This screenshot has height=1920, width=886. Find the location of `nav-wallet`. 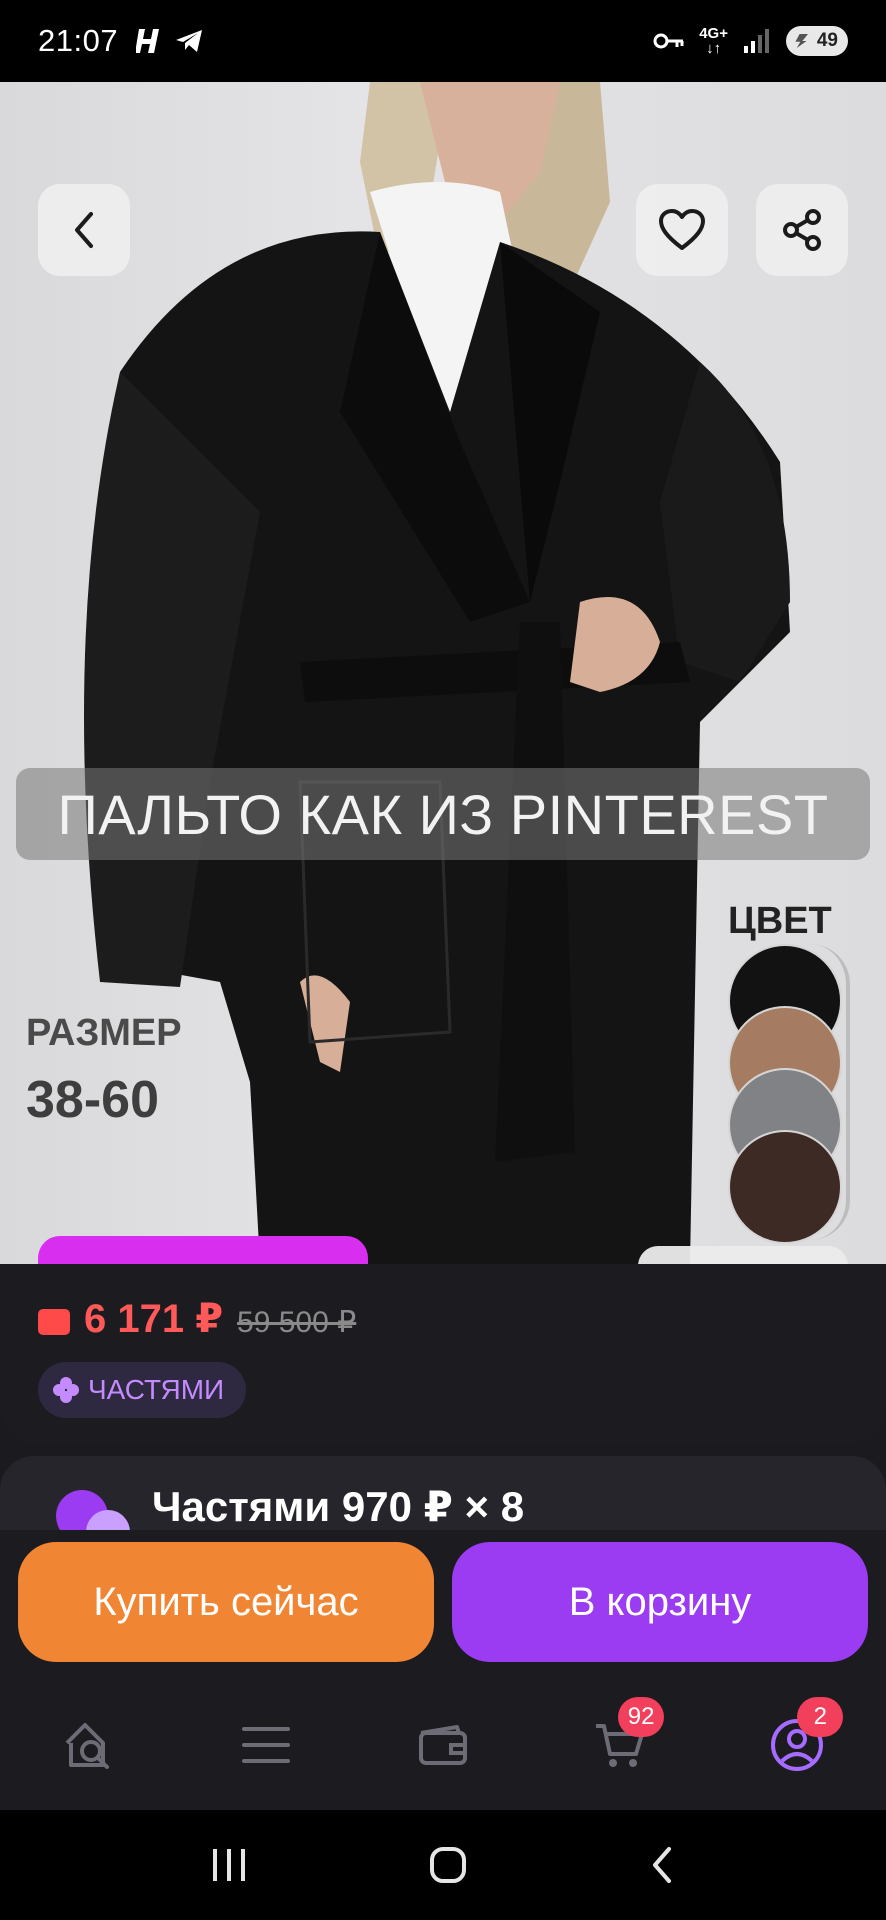

nav-wallet is located at coordinates (443, 1745).